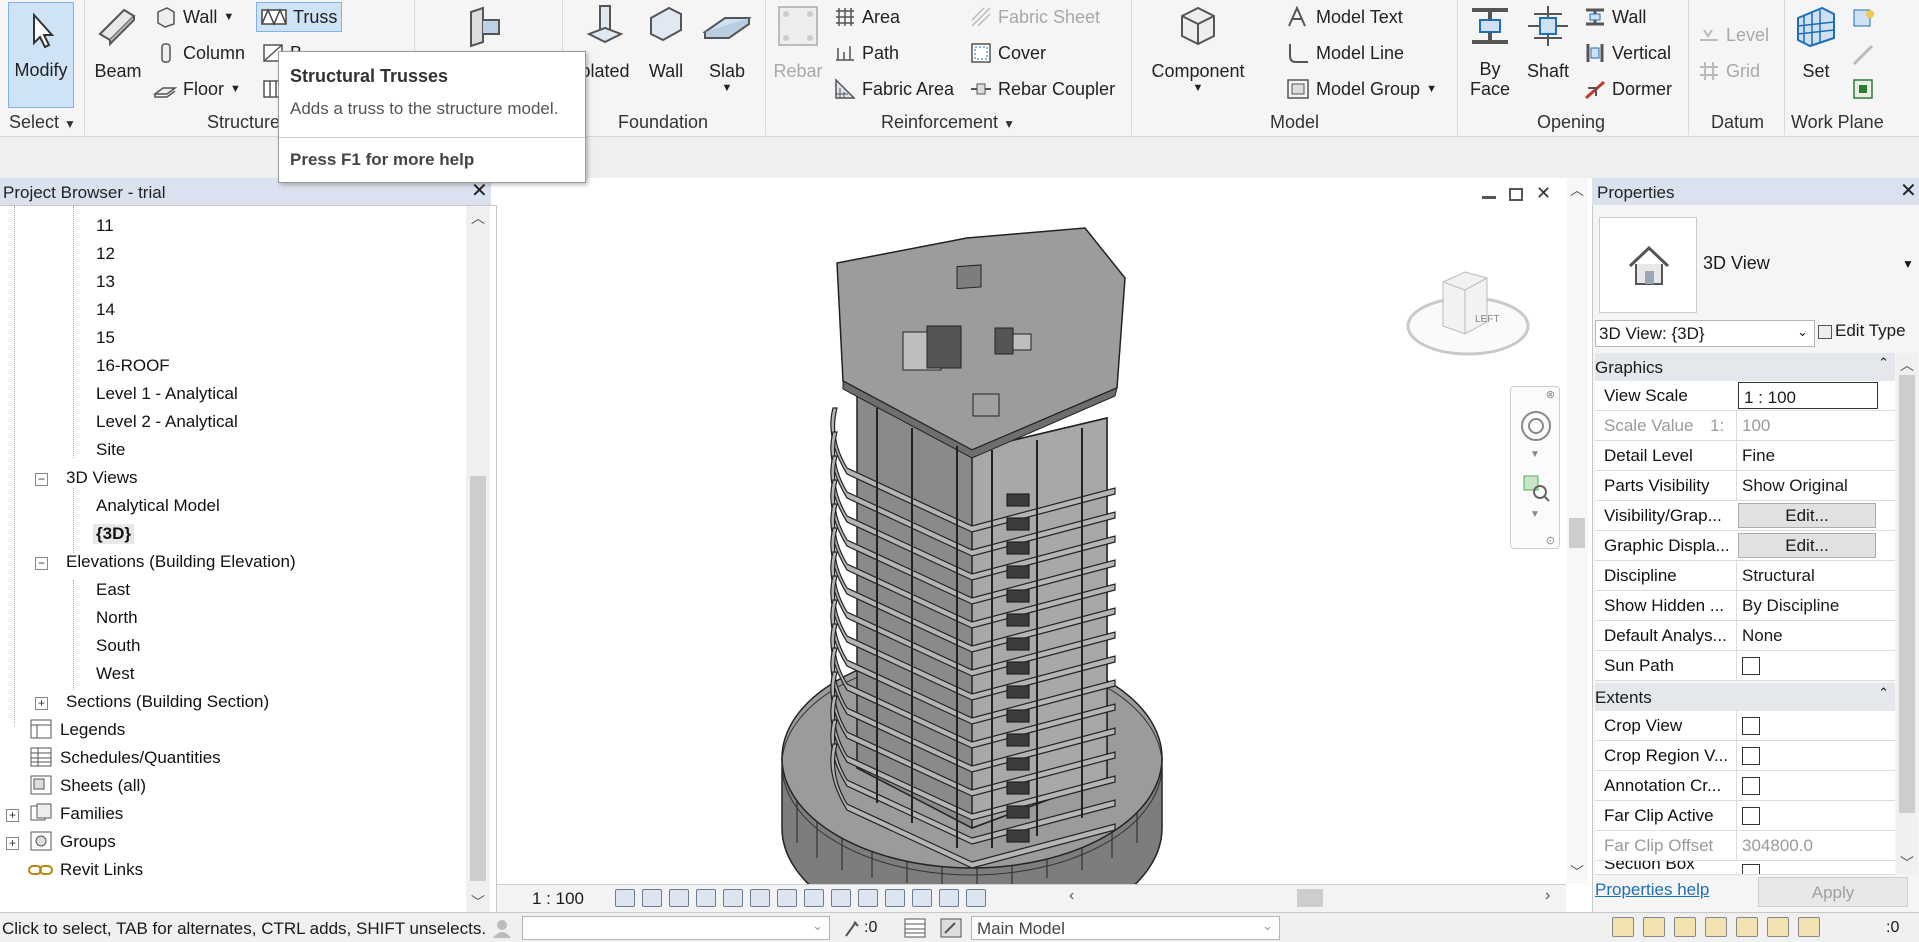  I want to click on ref-plane-button, so click(1864, 55).